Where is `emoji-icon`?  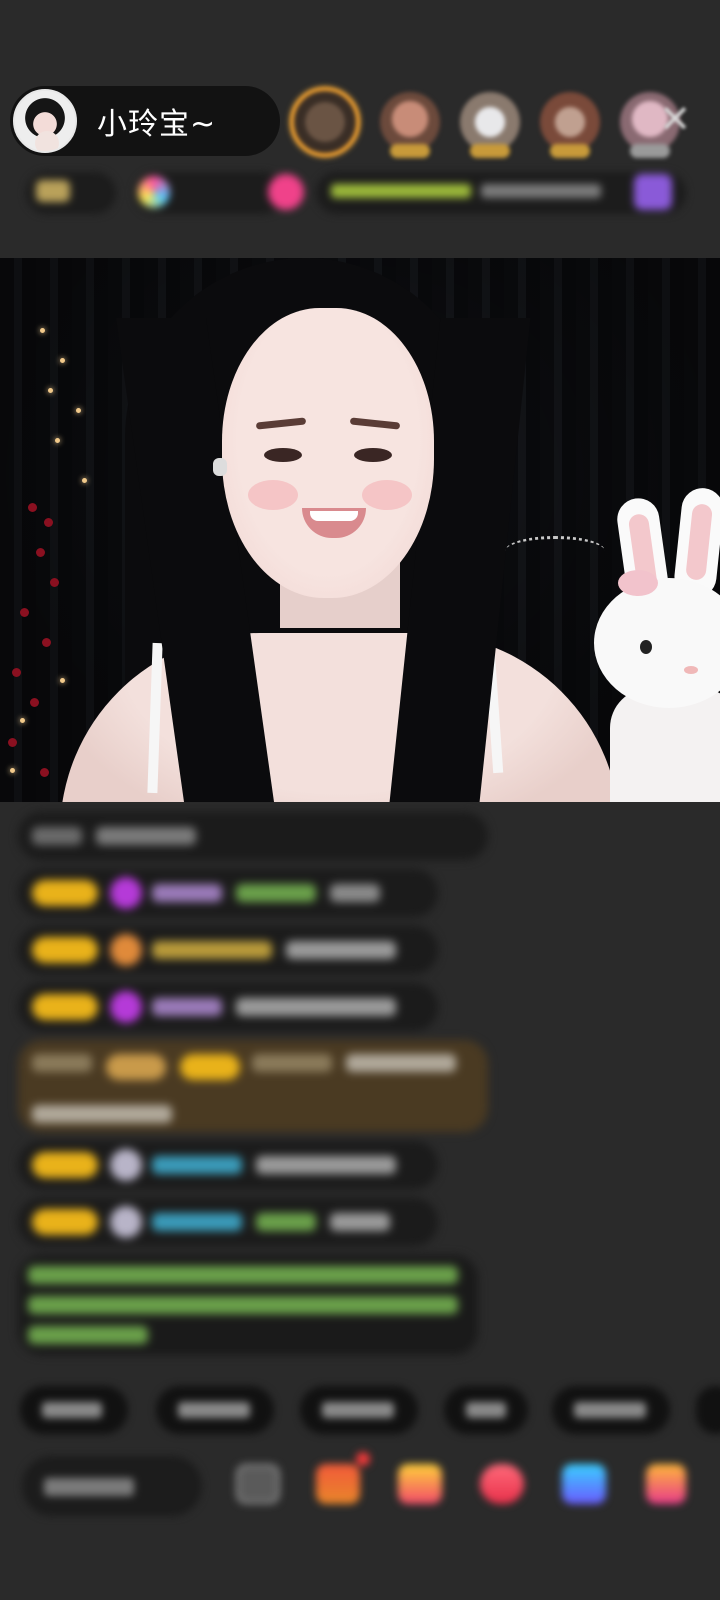 emoji-icon is located at coordinates (258, 1484).